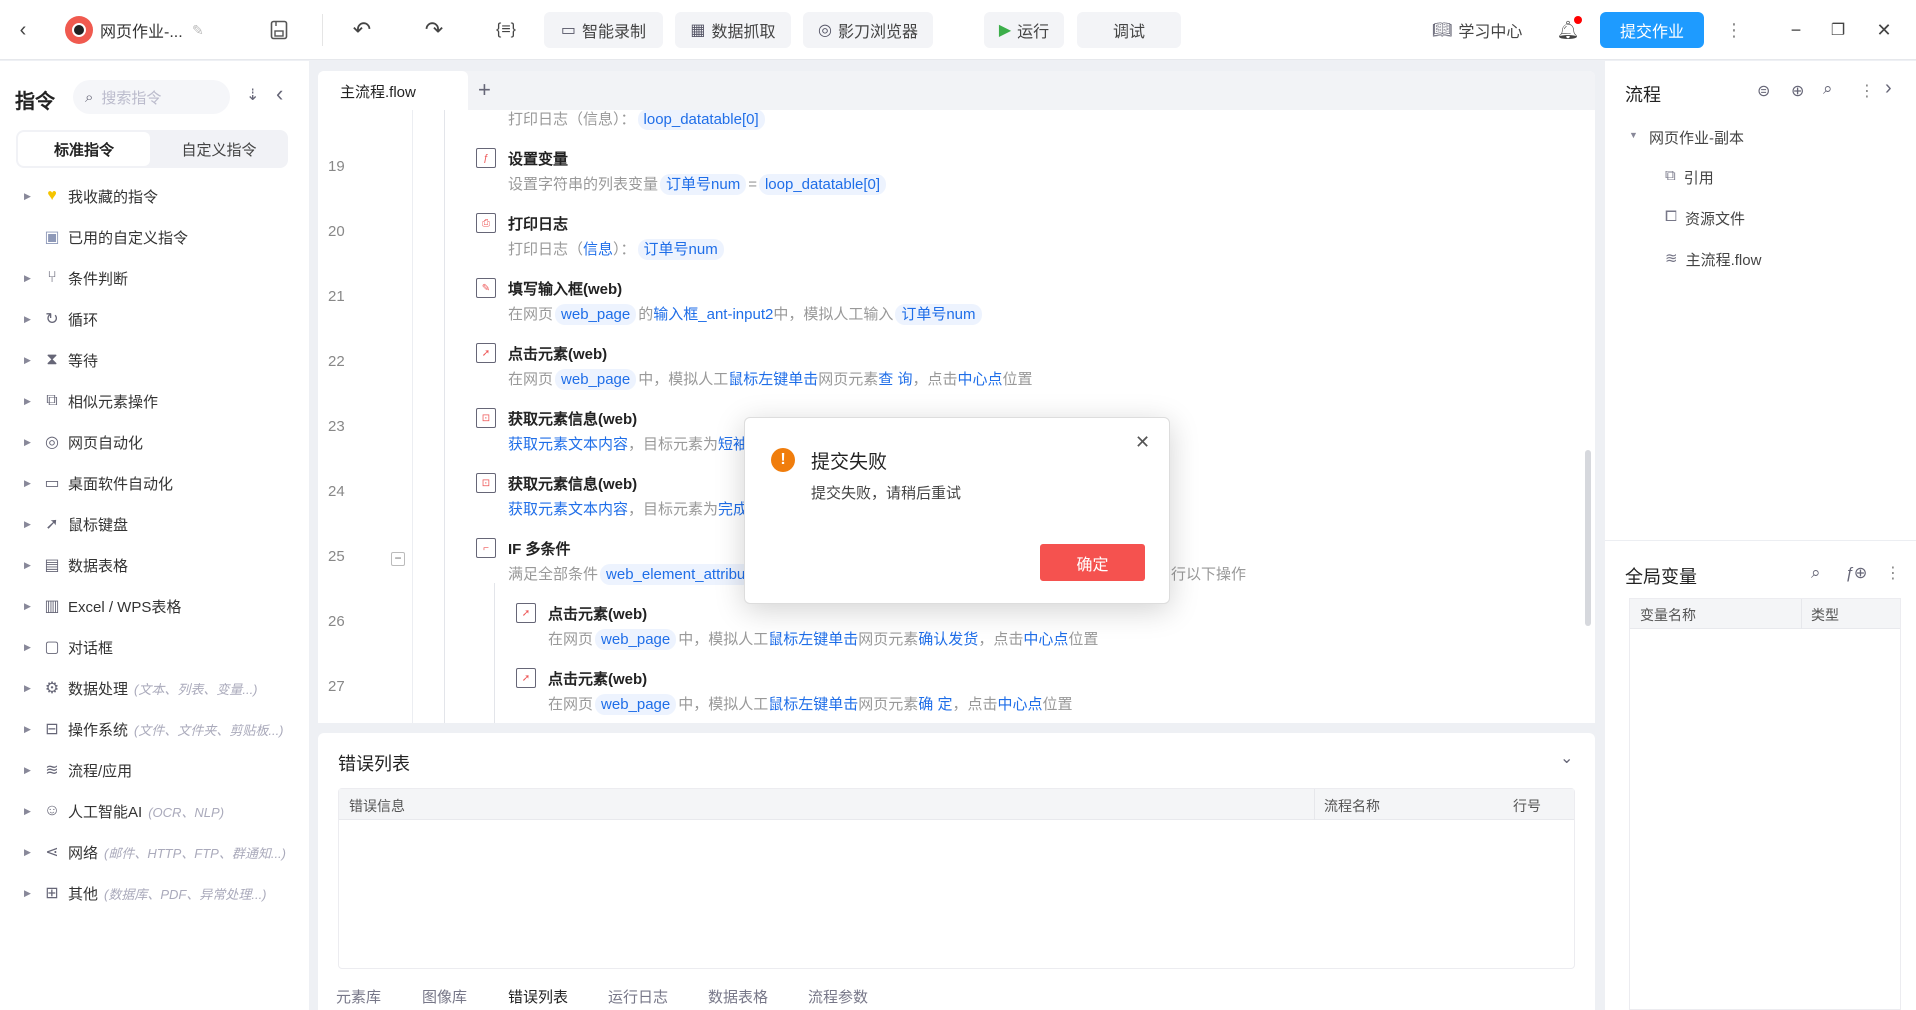 Image resolution: width=1916 pixels, height=1010 pixels. I want to click on sidebar-item: ▶ ⊞ 其他 (数据库、PDF、异常处理...), so click(154, 893).